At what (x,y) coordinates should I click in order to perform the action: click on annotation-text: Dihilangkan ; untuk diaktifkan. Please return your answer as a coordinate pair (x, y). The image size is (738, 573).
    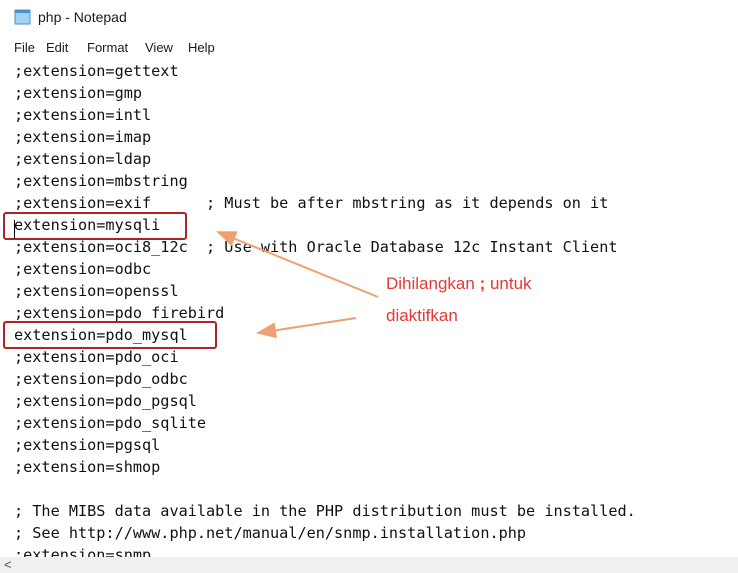
    Looking at the image, I should click on (459, 300).